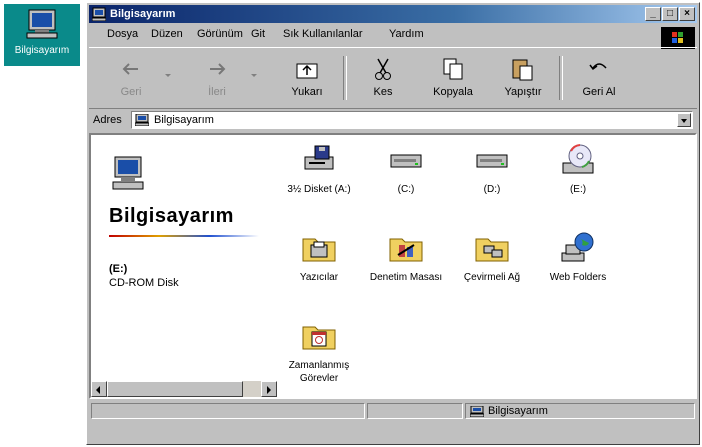 The width and height of the screenshot is (702, 447). I want to click on item-label: (C:), so click(406, 189).